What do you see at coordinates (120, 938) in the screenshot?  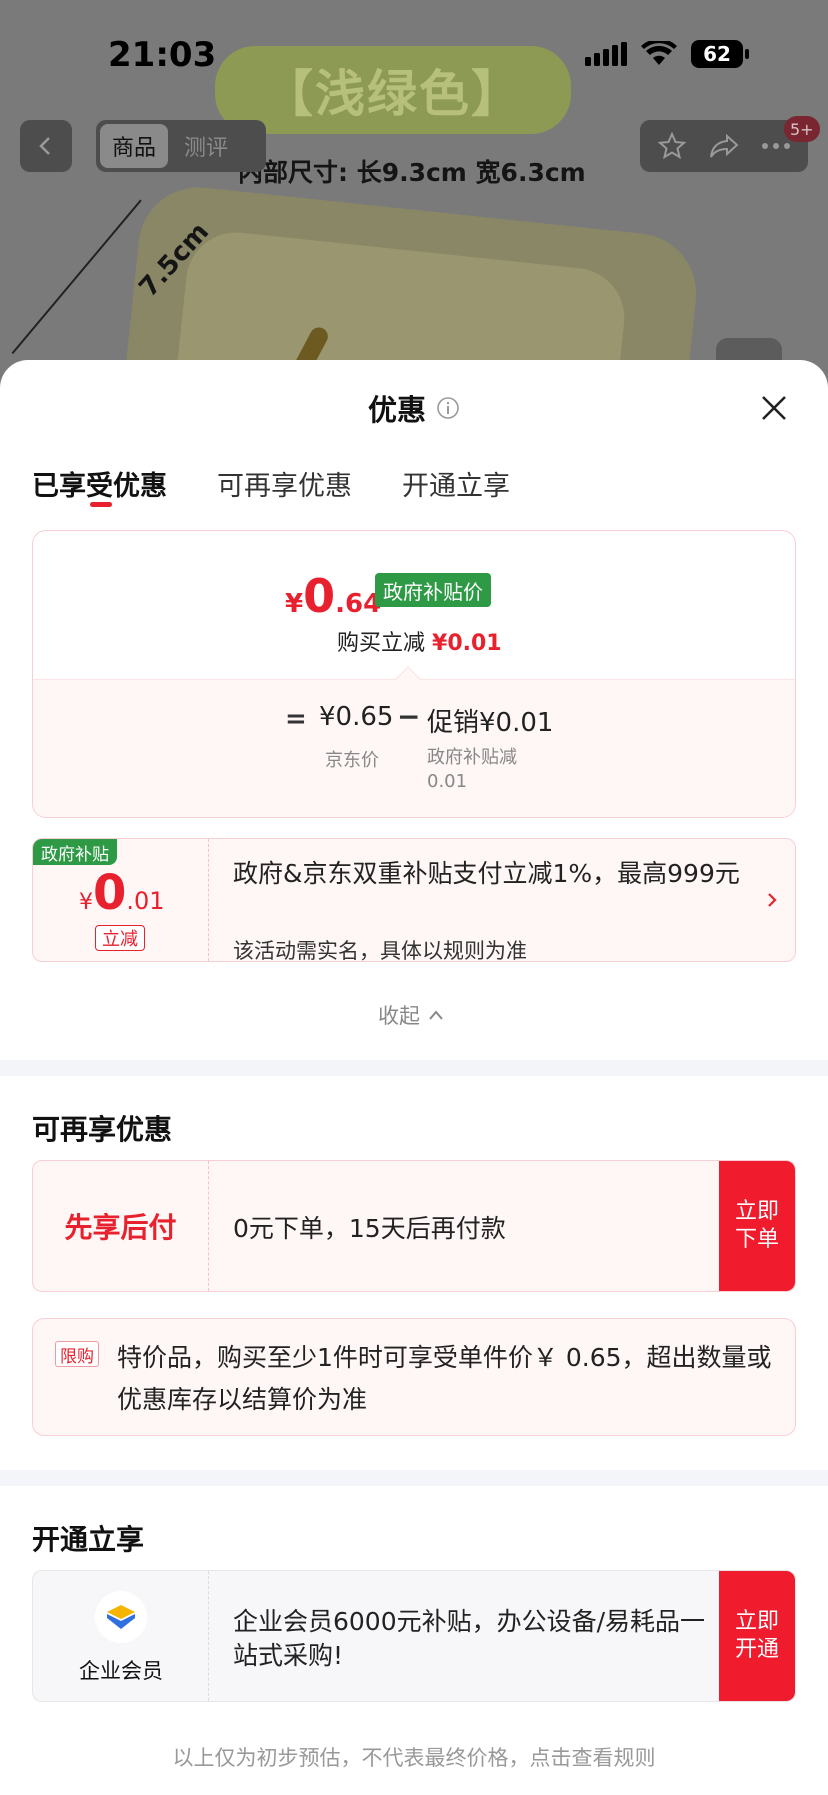 I see `instant-reduce-badge: 立减` at bounding box center [120, 938].